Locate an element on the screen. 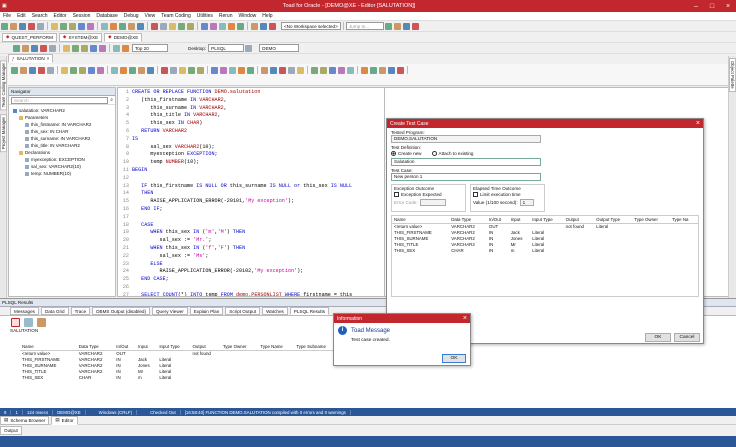 The height and width of the screenshot is (447, 736). export-icon is located at coordinates (41, 322).